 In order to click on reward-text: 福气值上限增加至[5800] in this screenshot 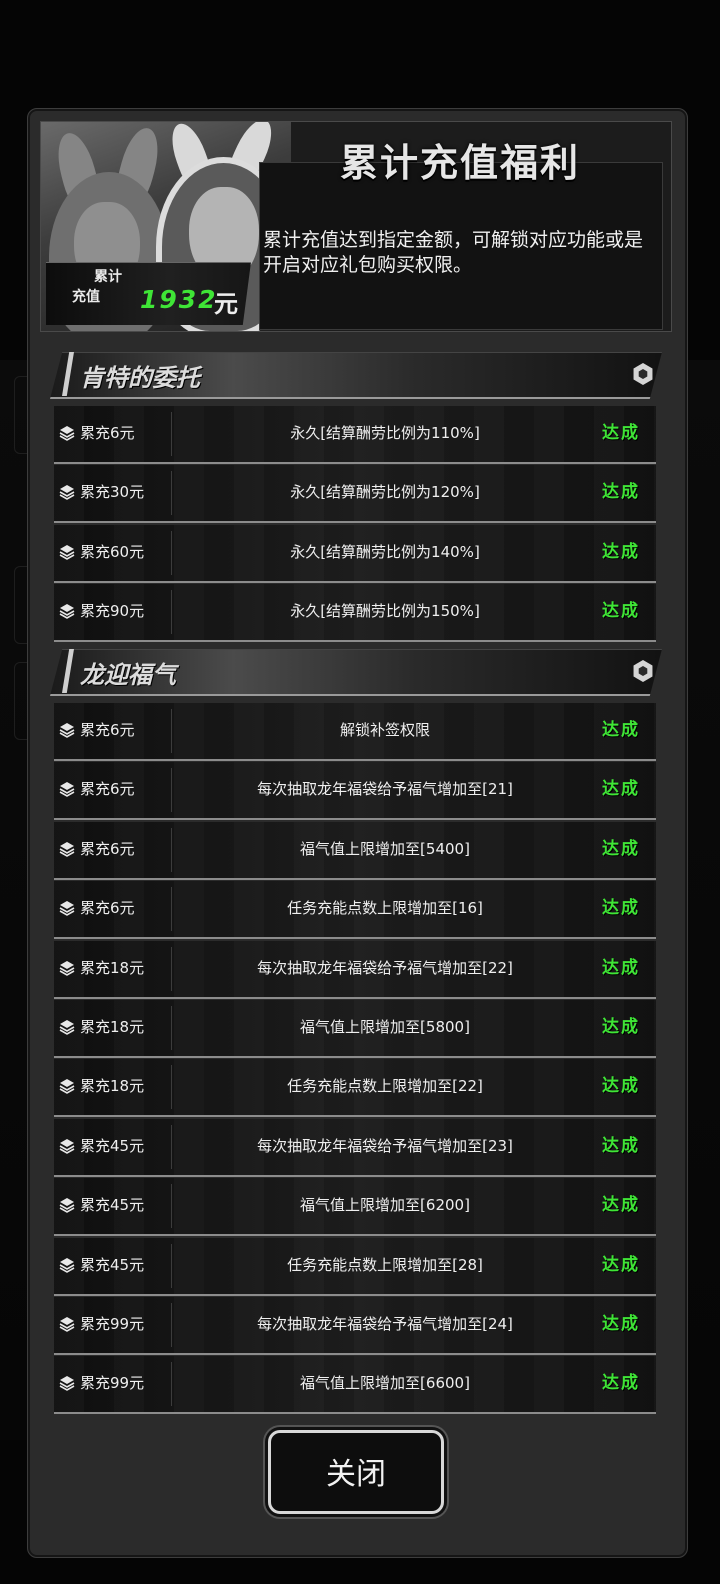, I will do `click(385, 1027)`.